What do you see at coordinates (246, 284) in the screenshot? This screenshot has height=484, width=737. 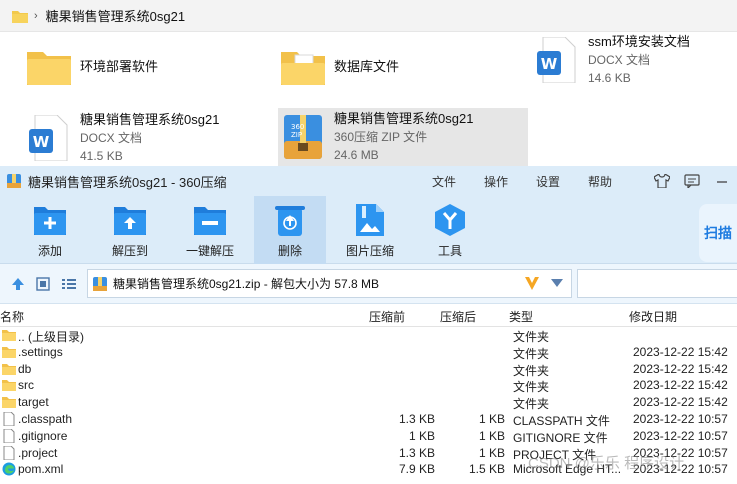 I see `archive-path: 糖果销售管理系统0sg21.zip - 解包大小为 57.8 MB` at bounding box center [246, 284].